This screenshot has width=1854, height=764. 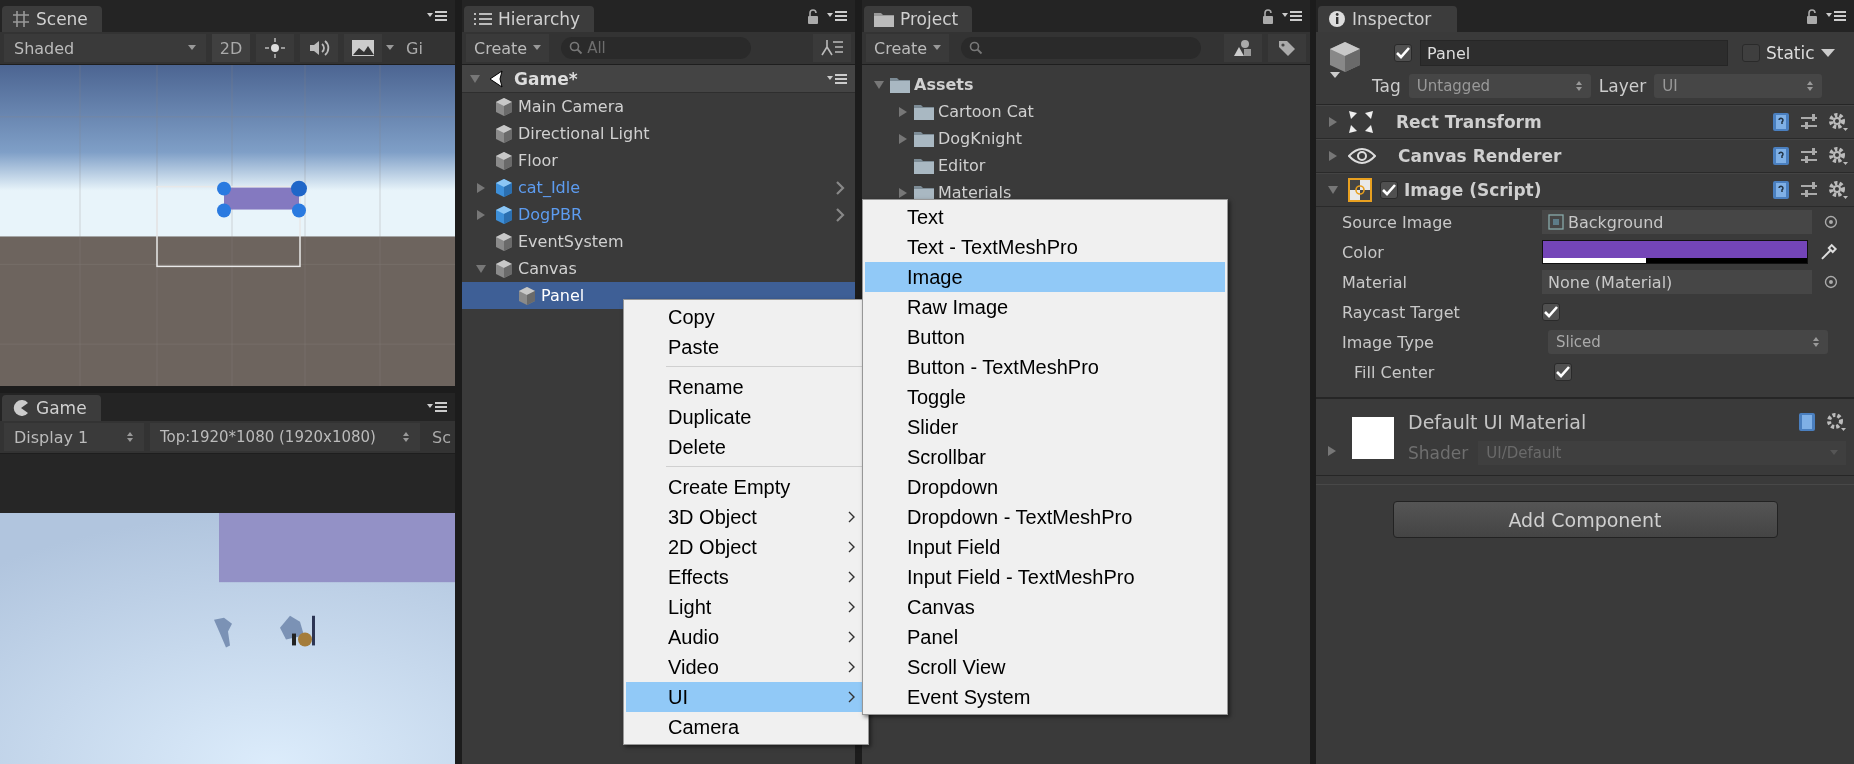 I want to click on menu-item: Scroll View, so click(x=1045, y=667).